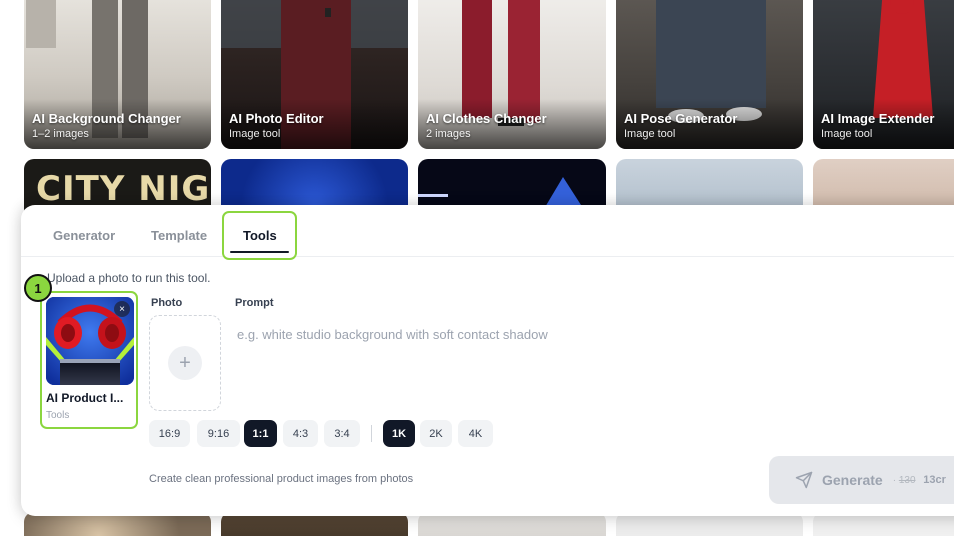 This screenshot has height=536, width=954. I want to click on tab-underline, so click(259, 252).